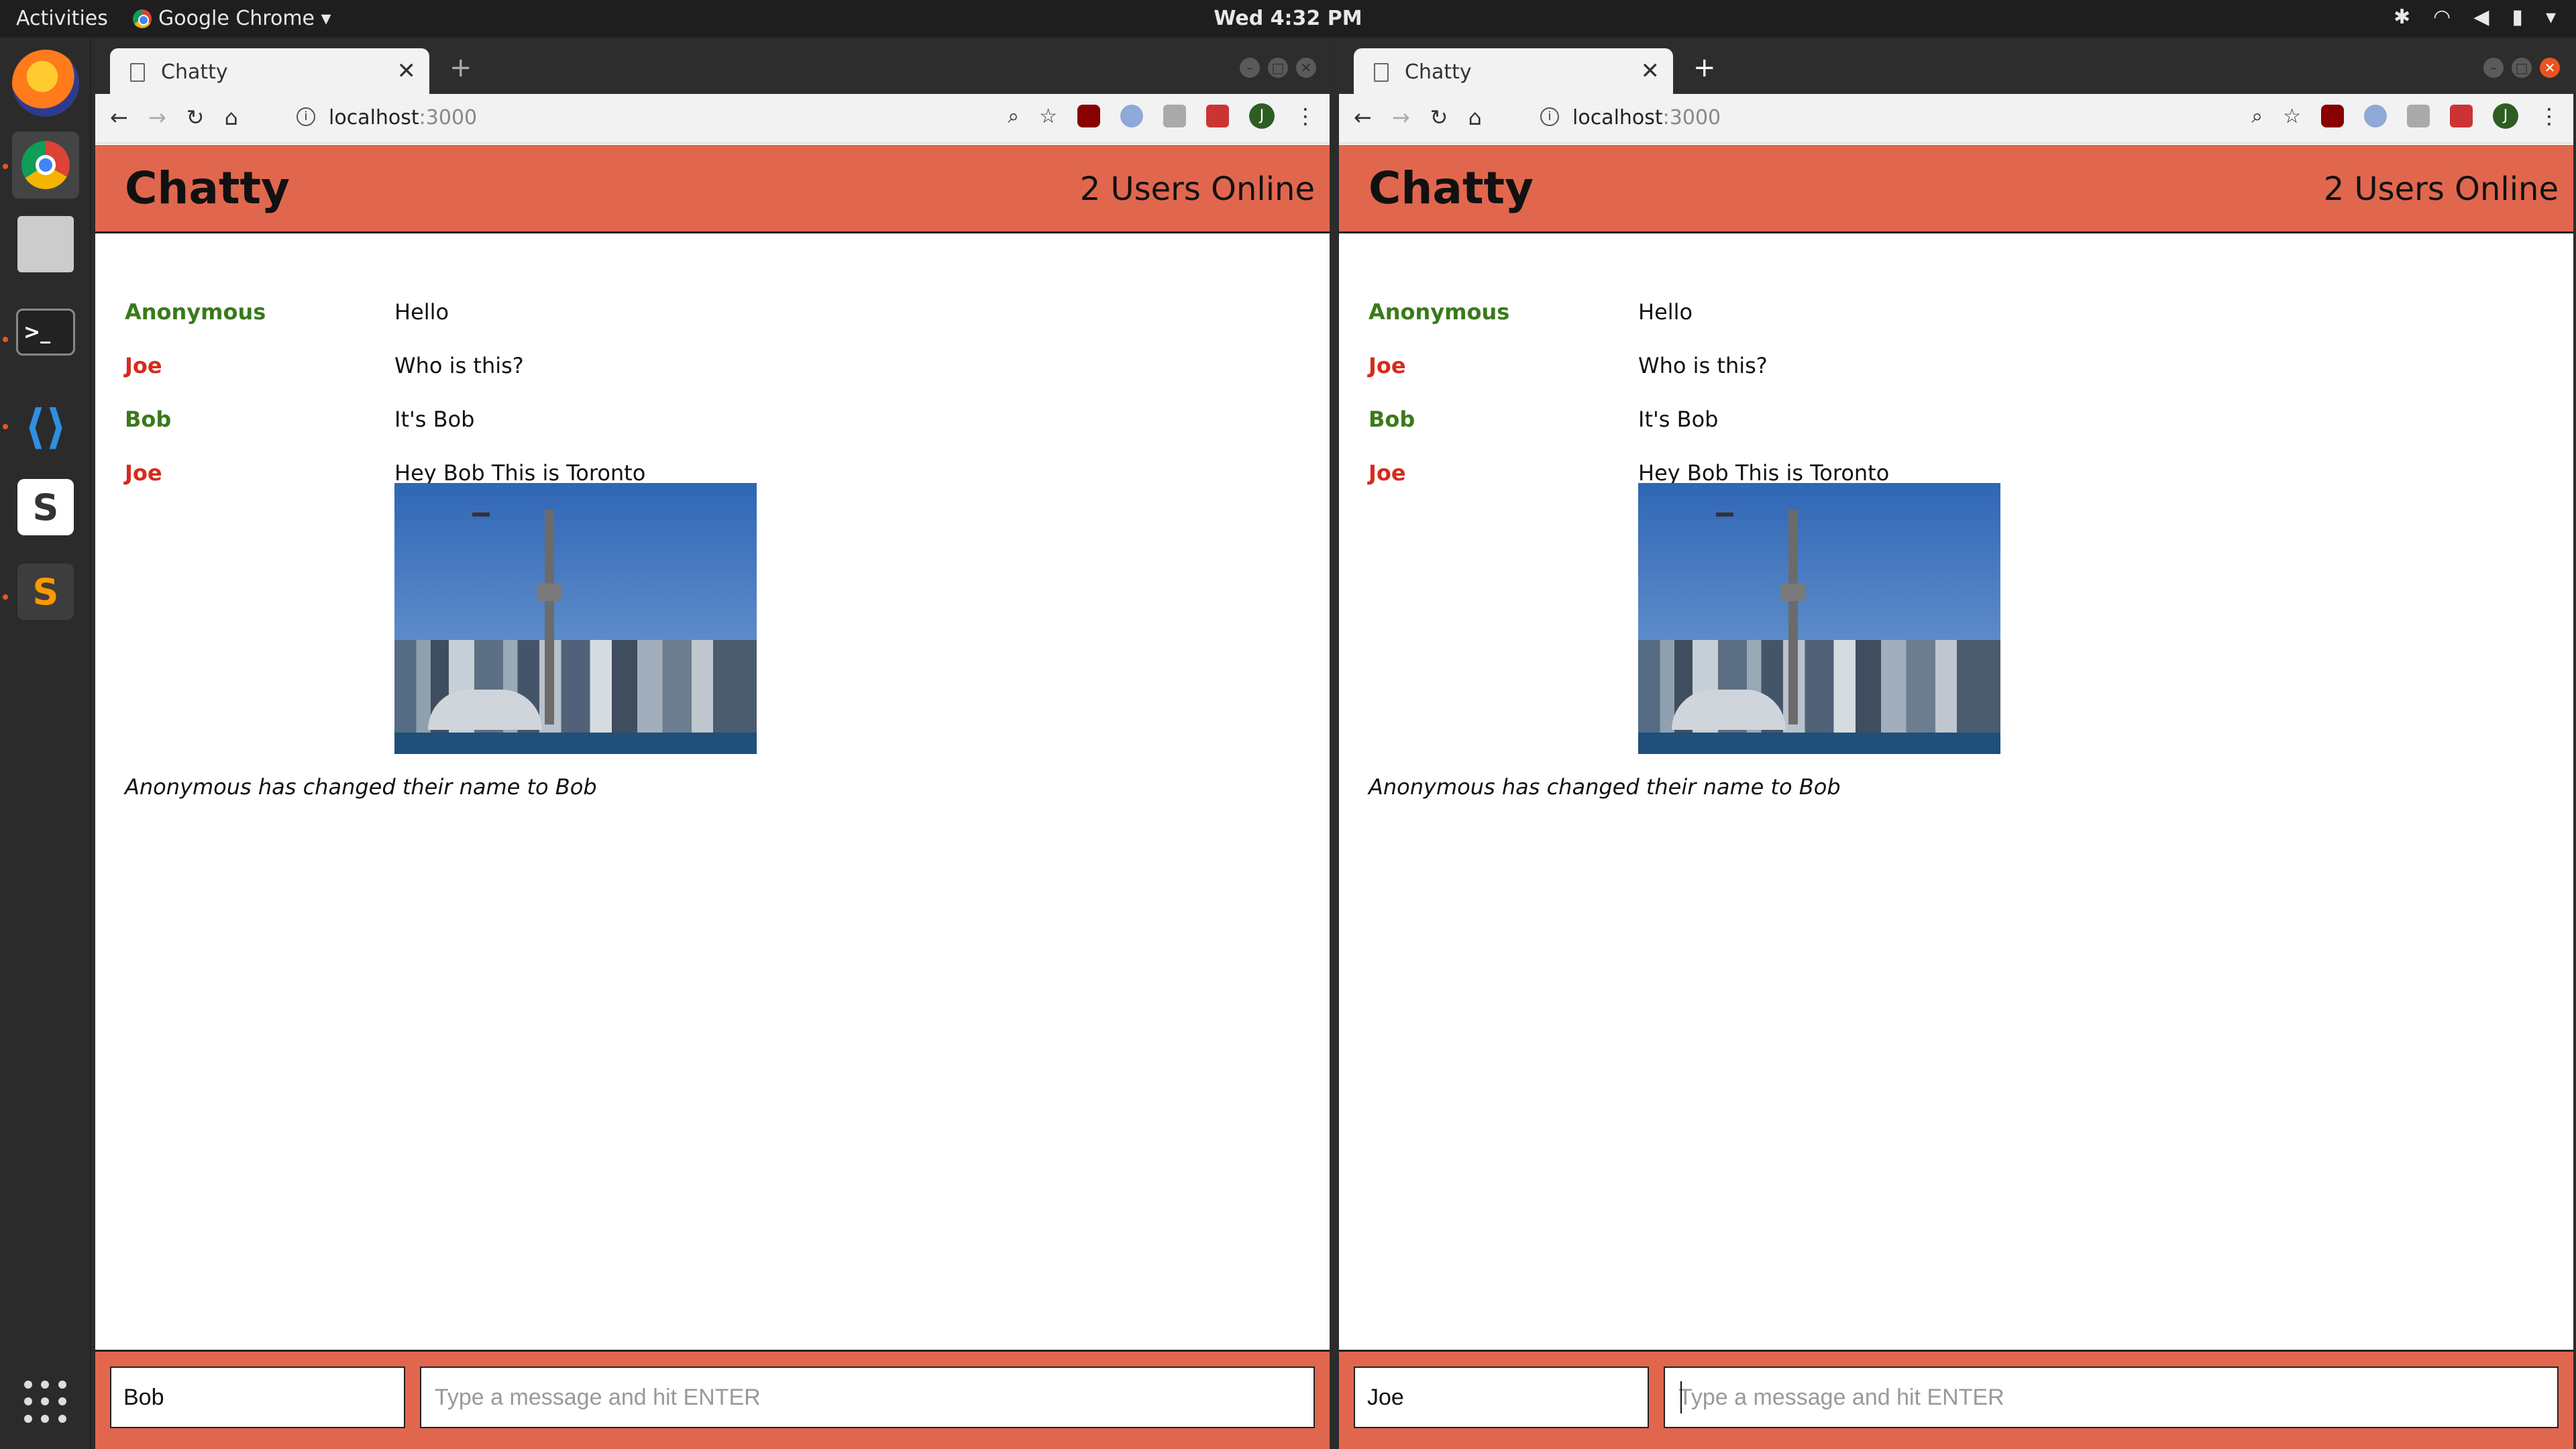 This screenshot has width=2576, height=1449. I want to click on system-menu-icon: ▾, so click(2551, 17).